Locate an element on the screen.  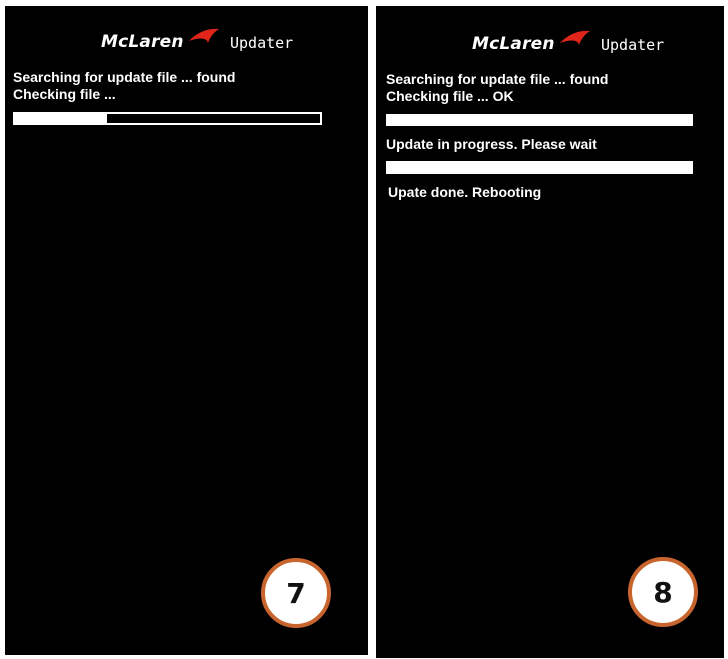
status-line-update-progress: Update in progress. Please wait is located at coordinates (491, 144).